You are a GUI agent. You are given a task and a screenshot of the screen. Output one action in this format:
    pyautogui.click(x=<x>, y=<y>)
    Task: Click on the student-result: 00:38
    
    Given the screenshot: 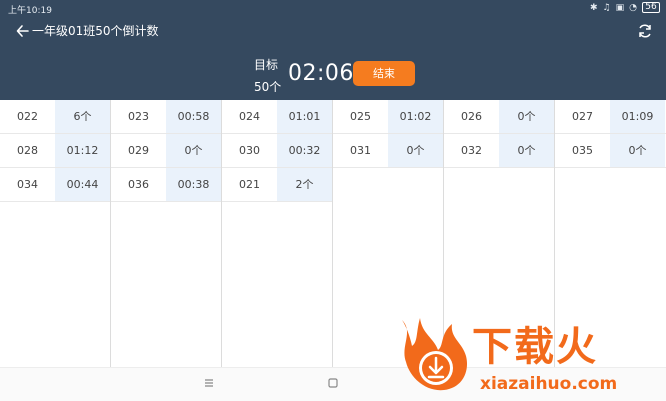 What is the action you would take?
    pyautogui.click(x=193, y=184)
    